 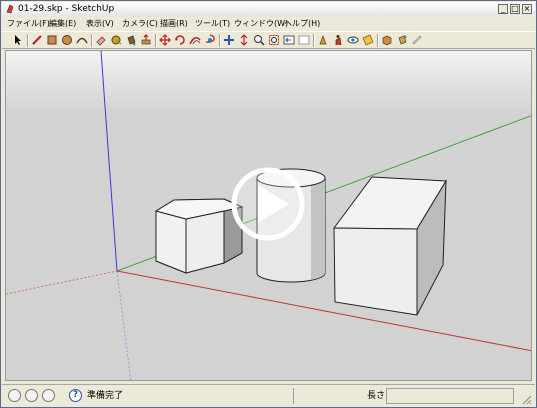 What do you see at coordinates (146, 40) in the screenshot?
I see `push-pull-icon` at bounding box center [146, 40].